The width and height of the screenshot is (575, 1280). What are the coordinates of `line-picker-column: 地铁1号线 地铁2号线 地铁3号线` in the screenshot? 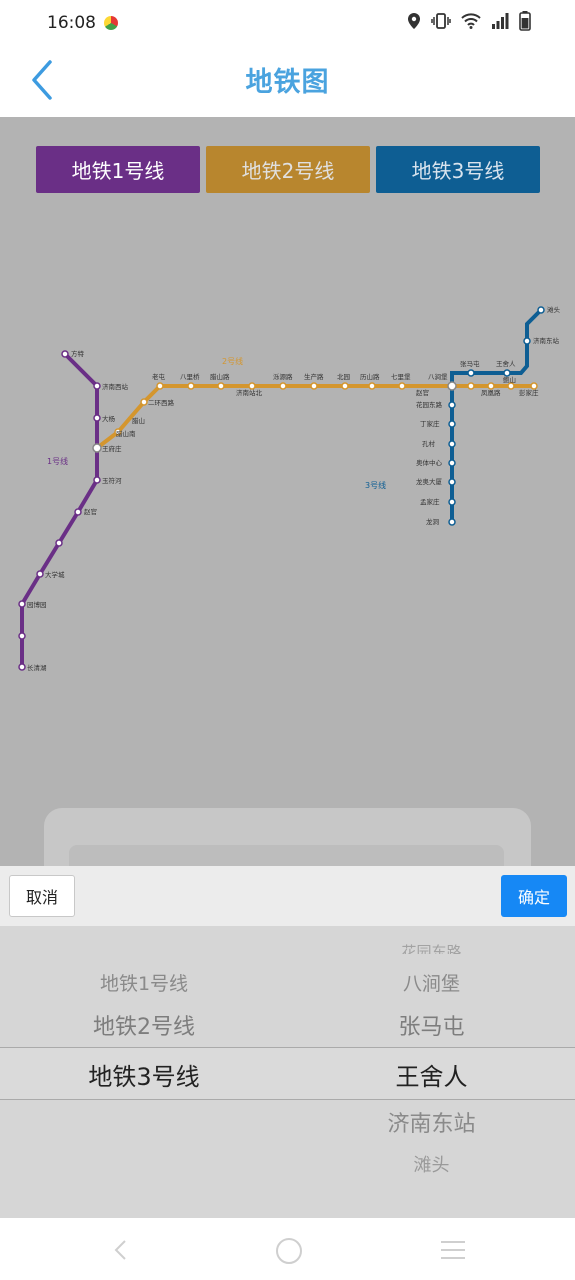 It's located at (144, 1072).